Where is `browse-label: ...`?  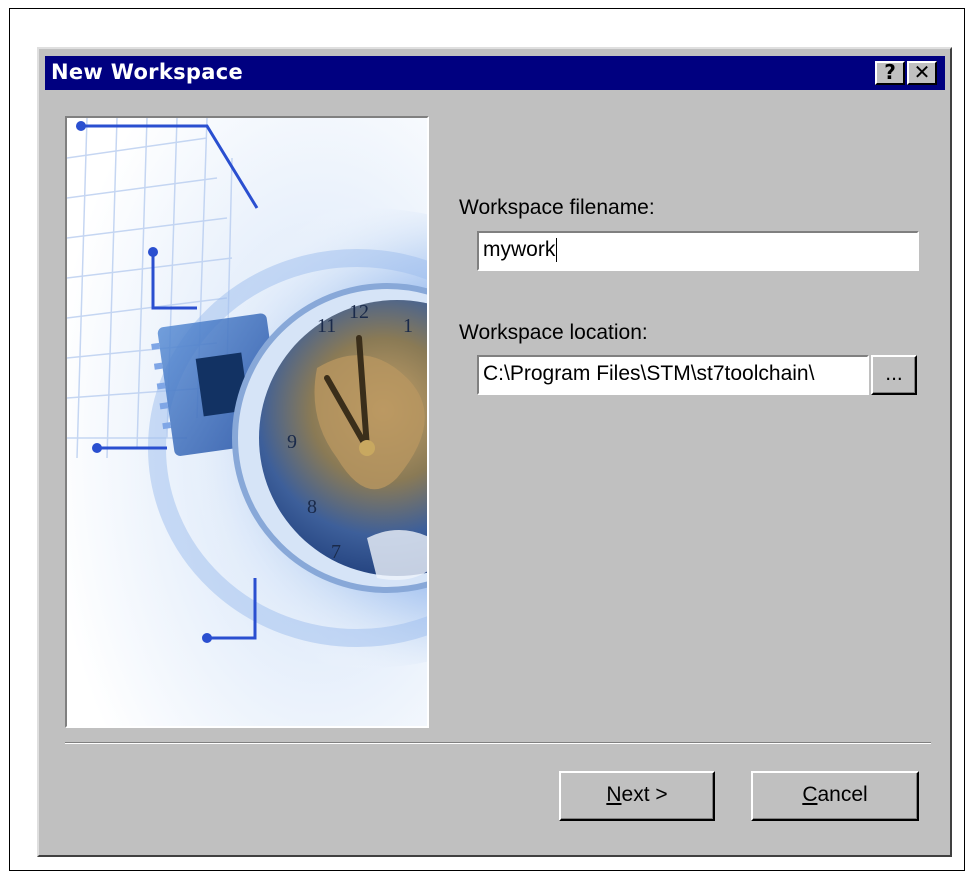 browse-label: ... is located at coordinates (894, 373).